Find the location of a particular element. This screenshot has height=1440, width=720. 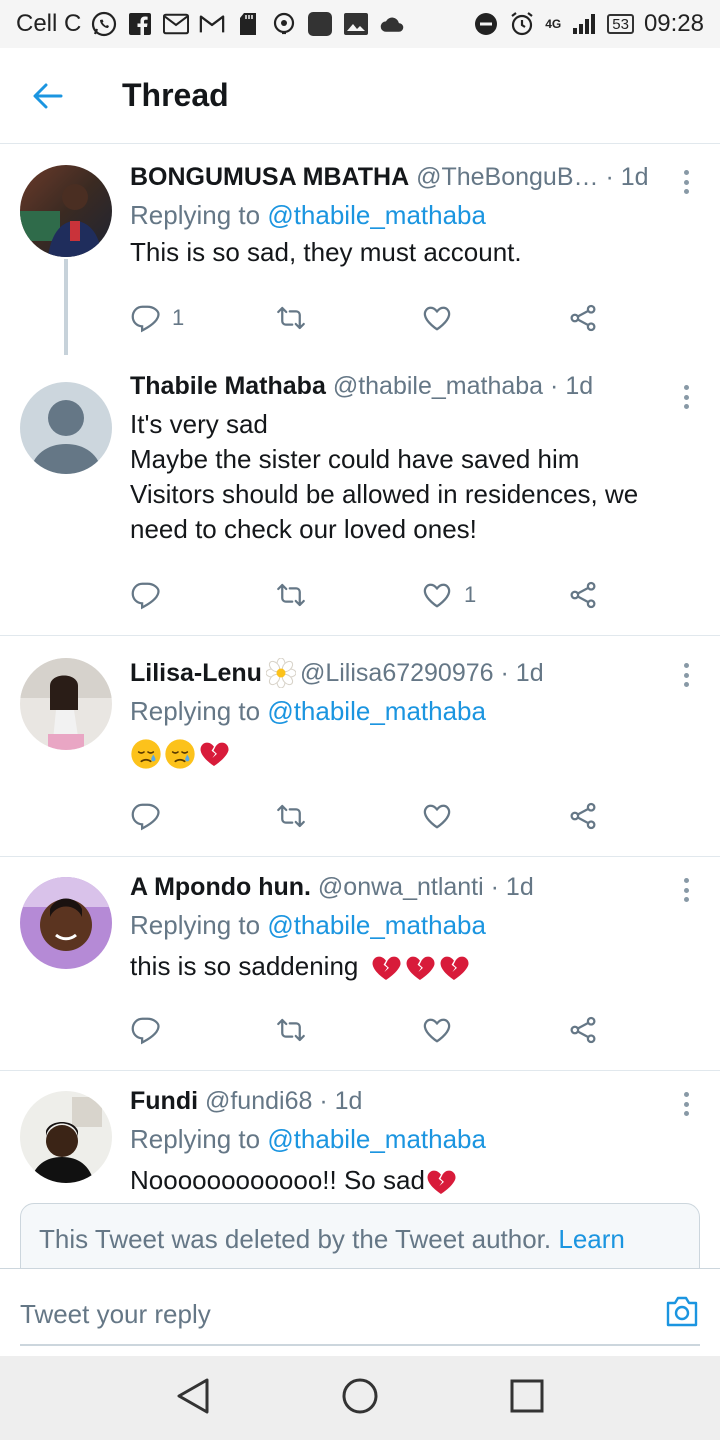

nav-recents-button is located at coordinates (527, 1398).